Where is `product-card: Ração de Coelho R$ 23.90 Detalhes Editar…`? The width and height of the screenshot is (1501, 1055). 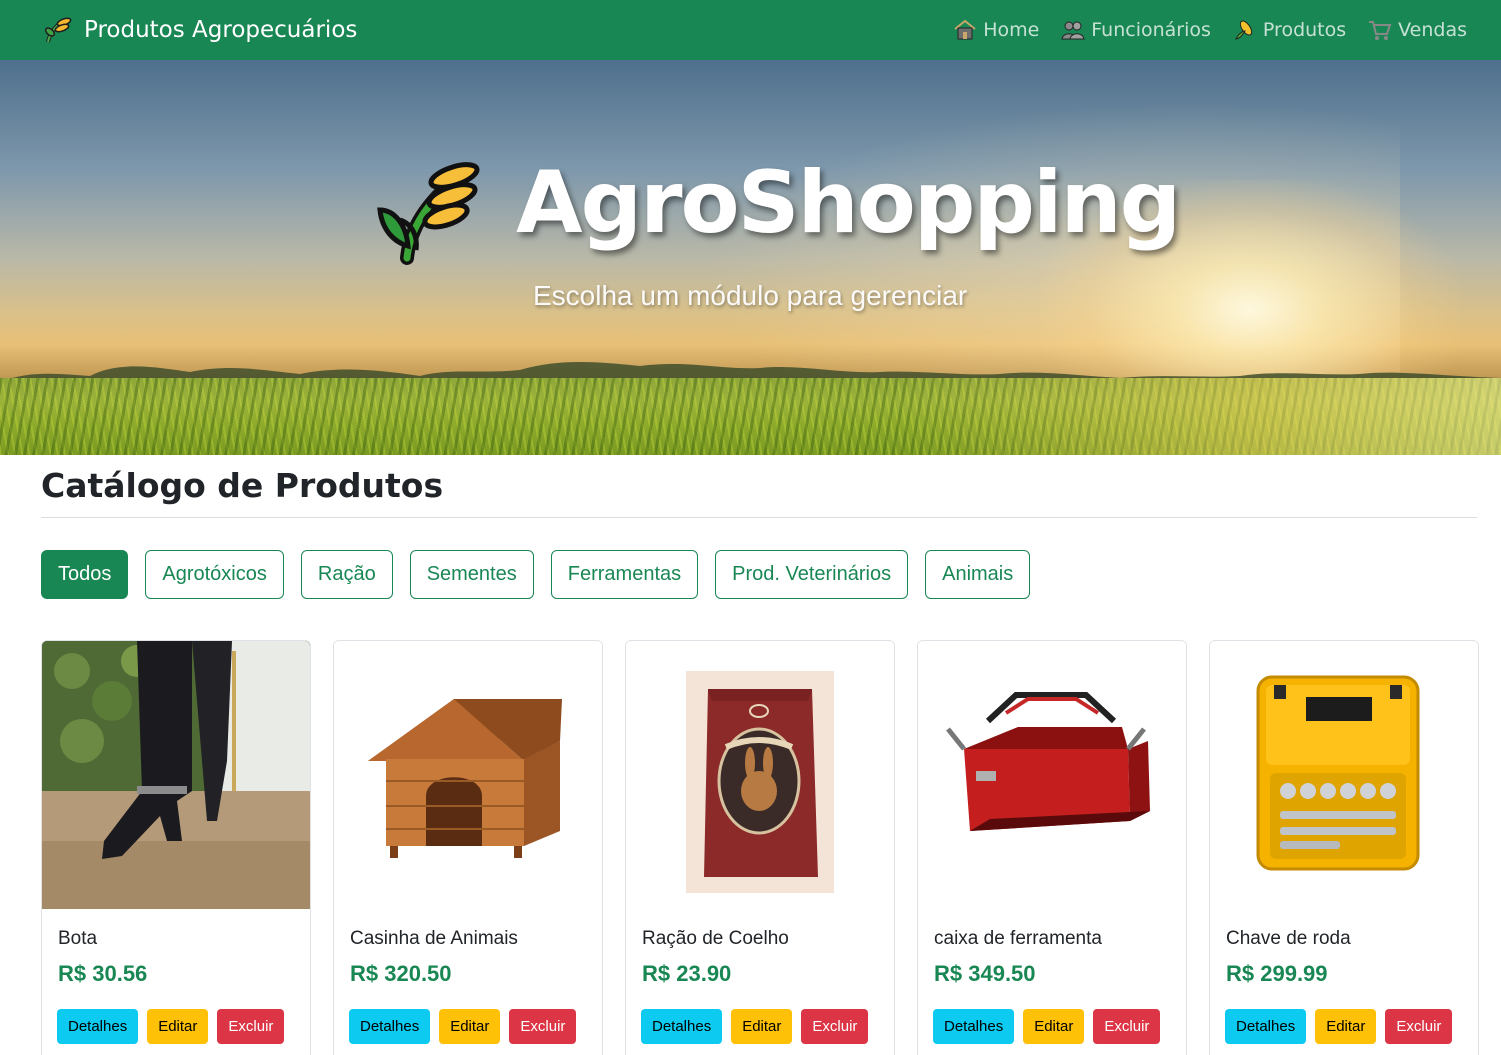
product-card: Ração de Coelho R$ 23.90 Detalhes Editar… is located at coordinates (760, 847).